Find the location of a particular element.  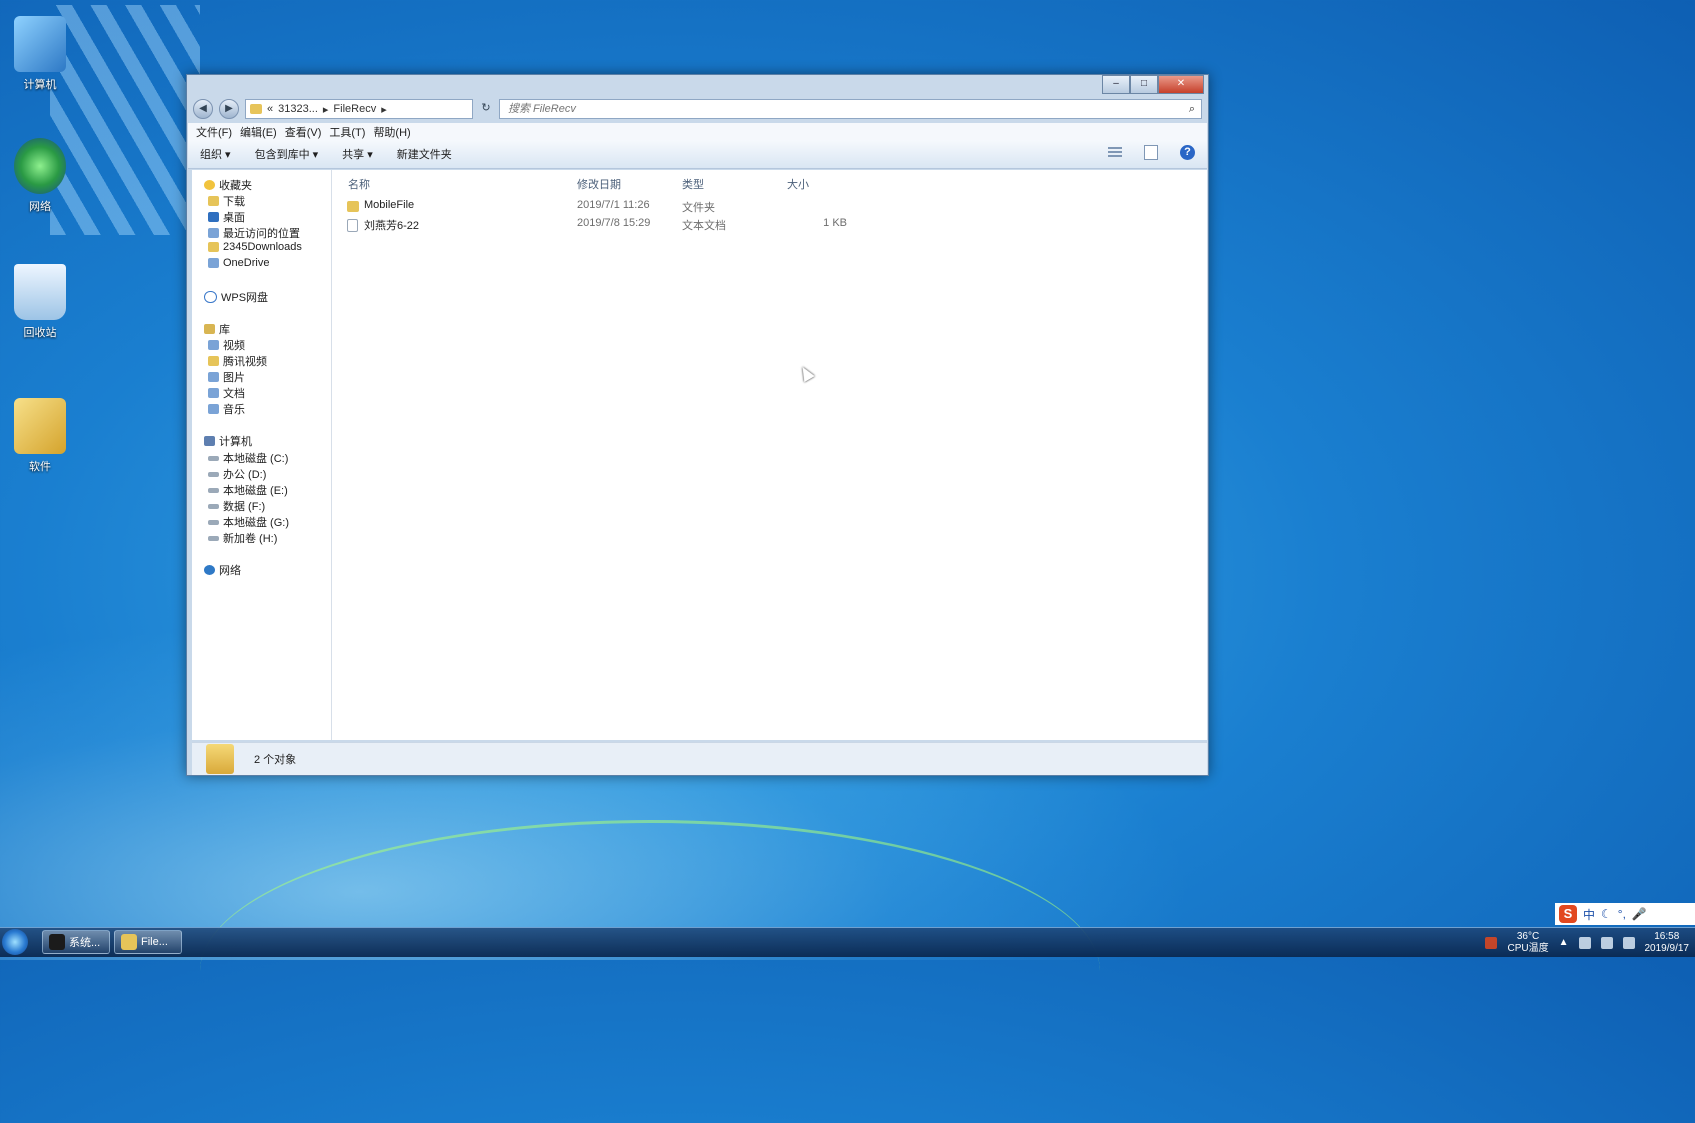

system-tray: 36°C CPU温度 ▲ 16:58 2019/9/17 is located at coordinates (1587, 942).